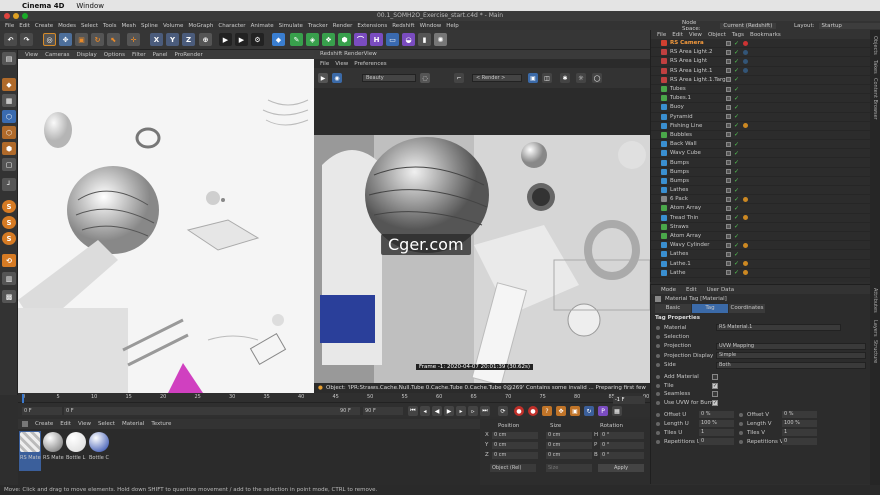 The image size is (880, 495). I want to click on aov-dropdown-icon: ◌, so click(425, 78).